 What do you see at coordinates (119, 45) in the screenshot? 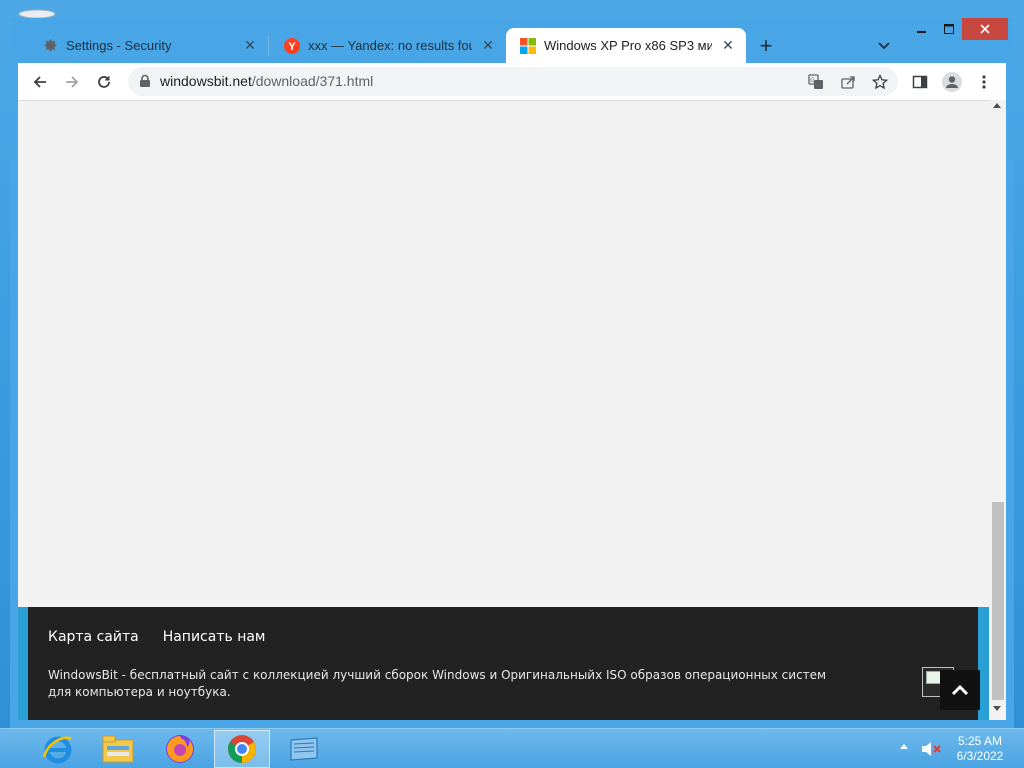
I see `tab-title: Settings - Security` at bounding box center [119, 45].